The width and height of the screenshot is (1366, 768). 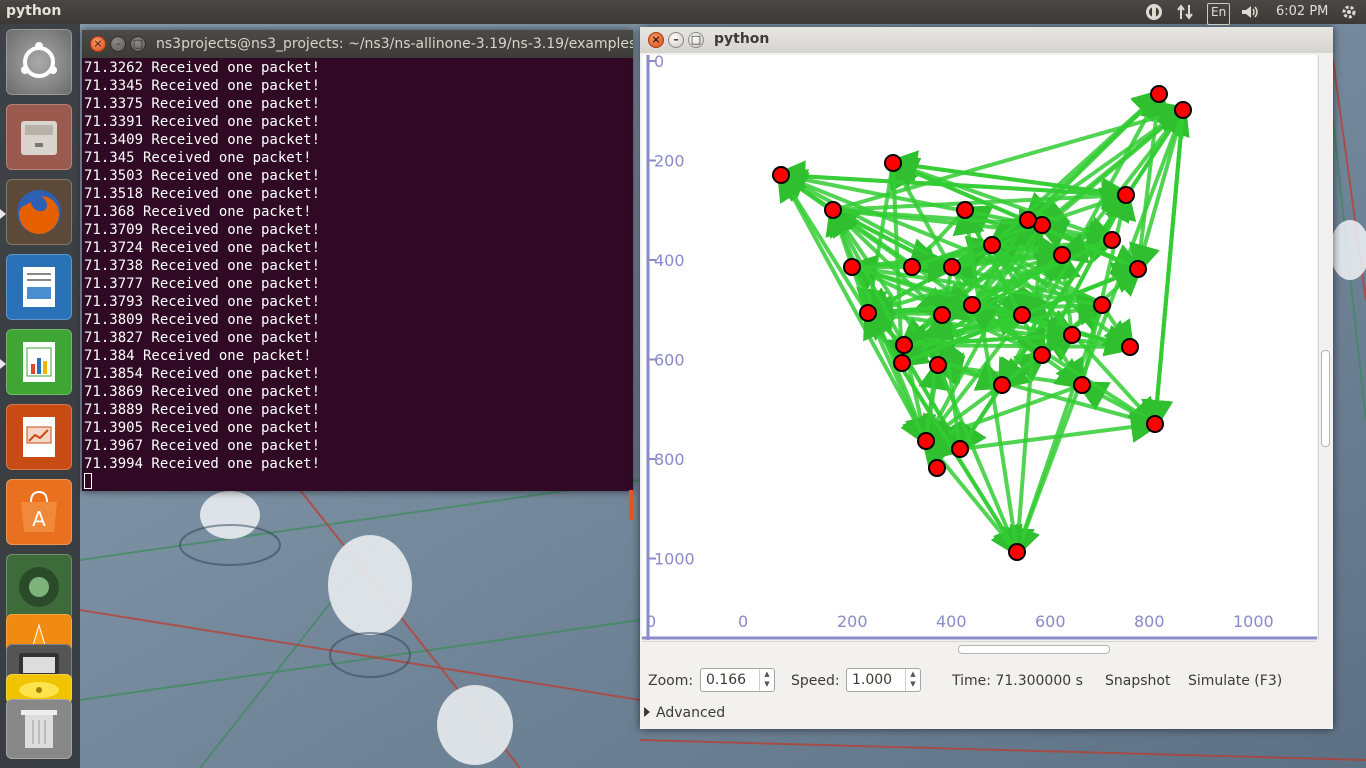 What do you see at coordinates (39, 437) in the screenshot?
I see `libreoffice-impress-icon` at bounding box center [39, 437].